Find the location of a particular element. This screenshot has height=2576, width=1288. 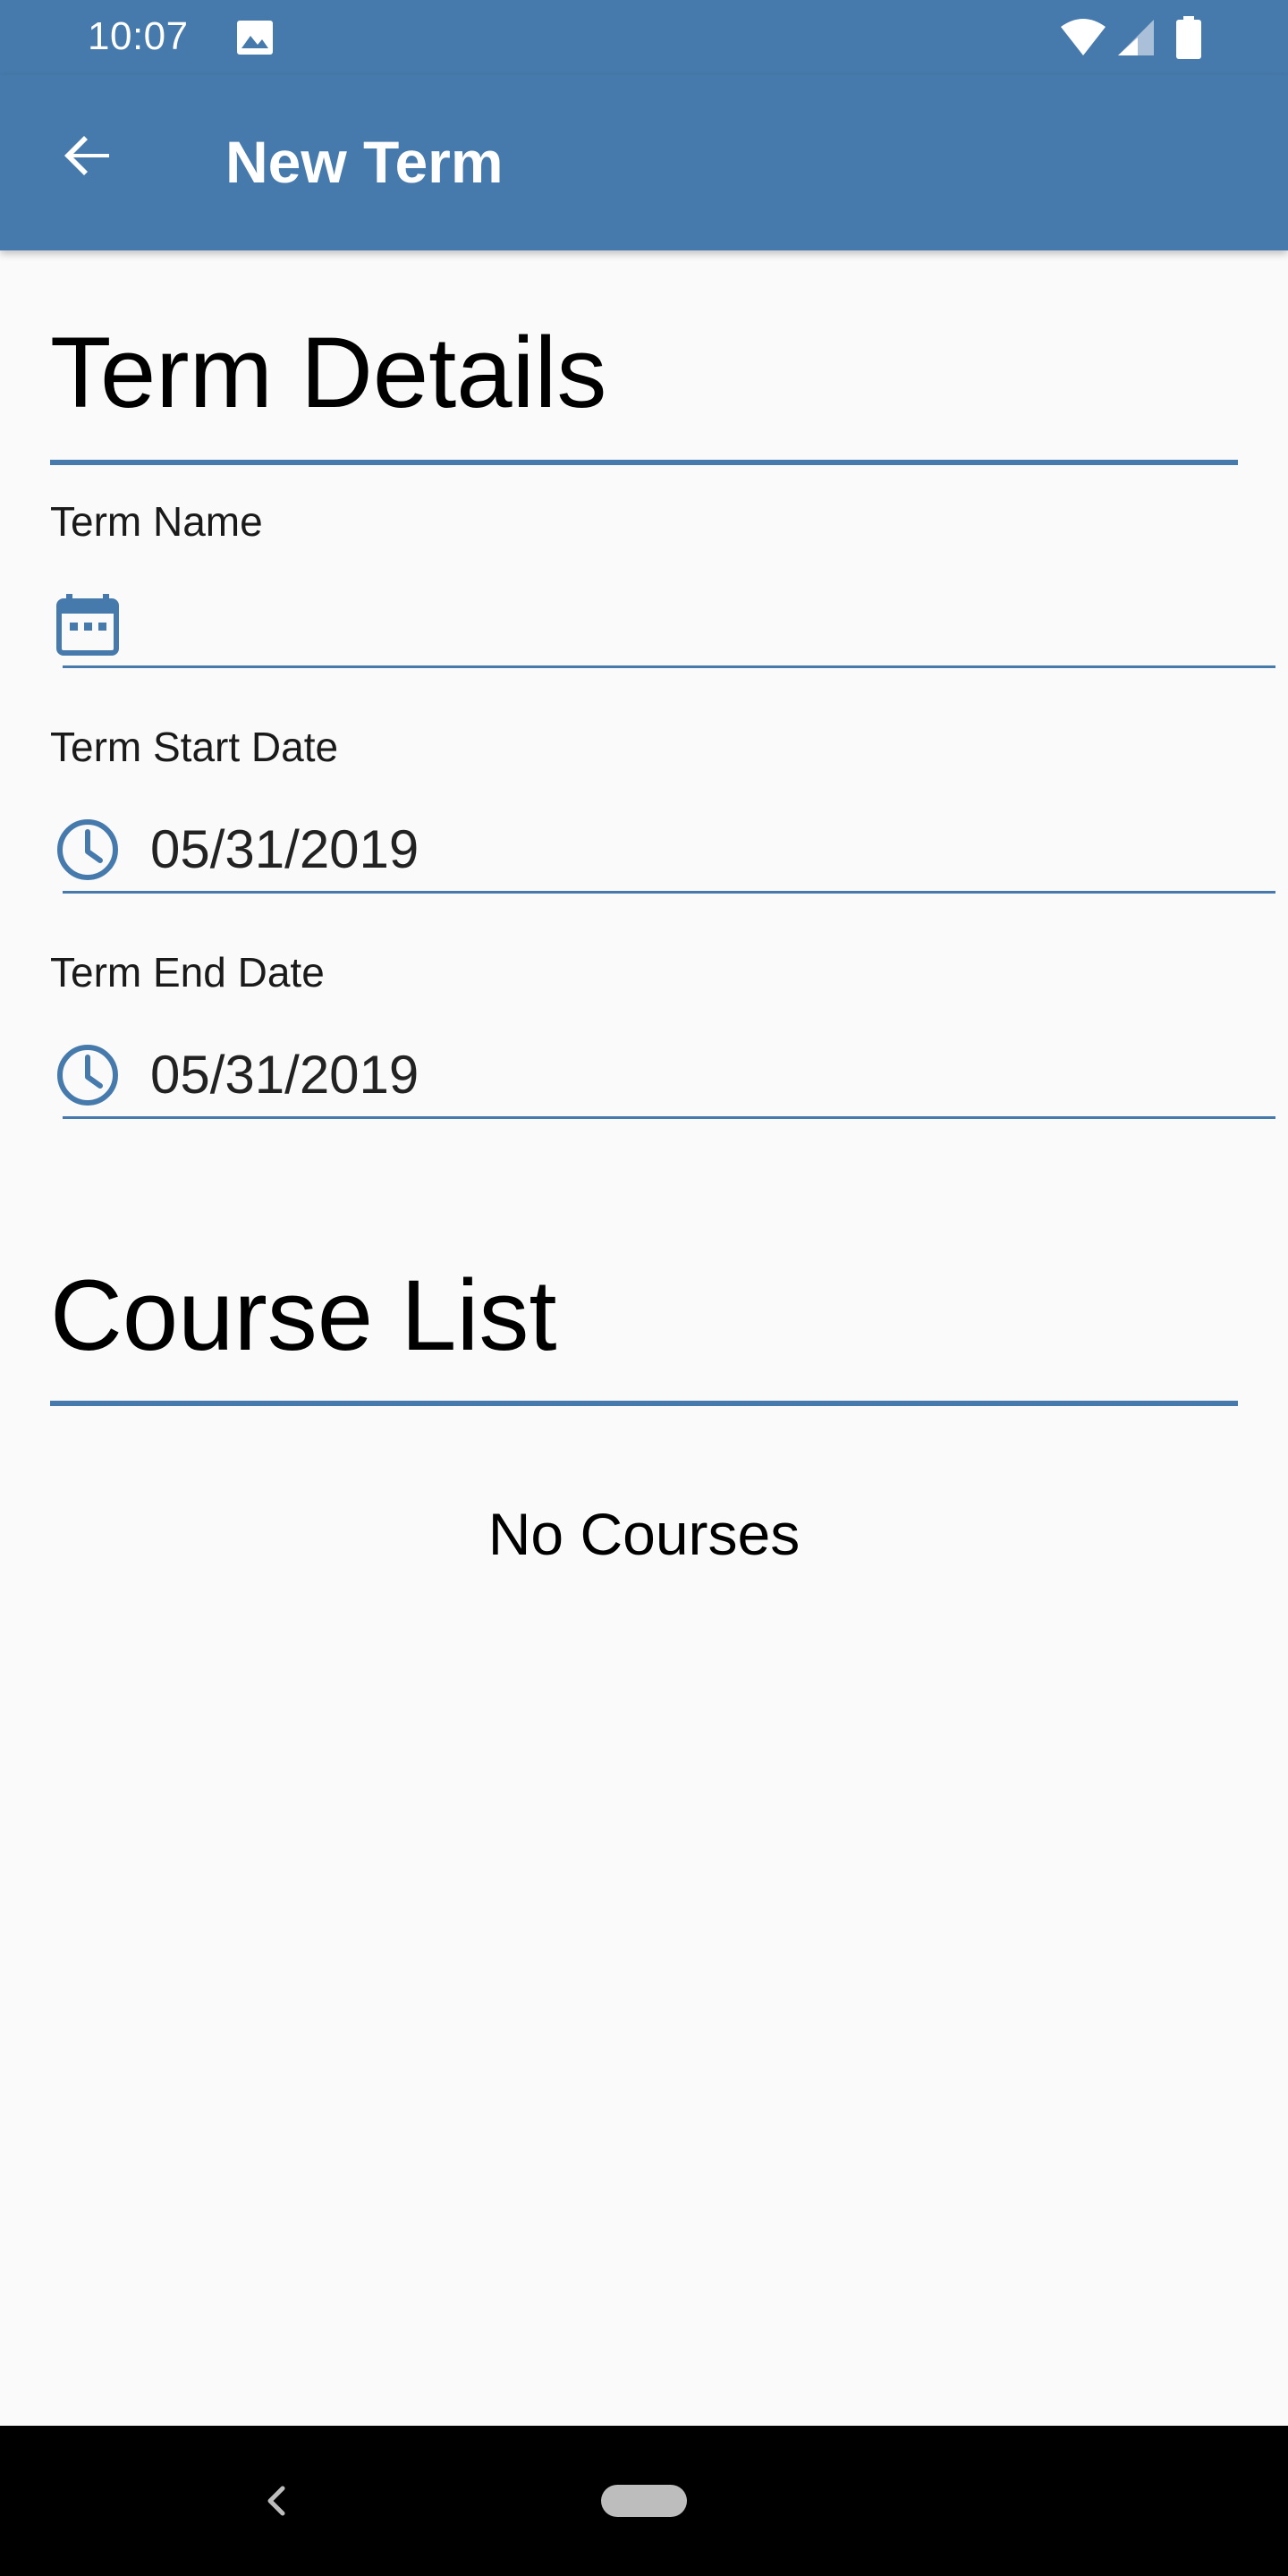

term-start-date-field is located at coordinates (662, 846).